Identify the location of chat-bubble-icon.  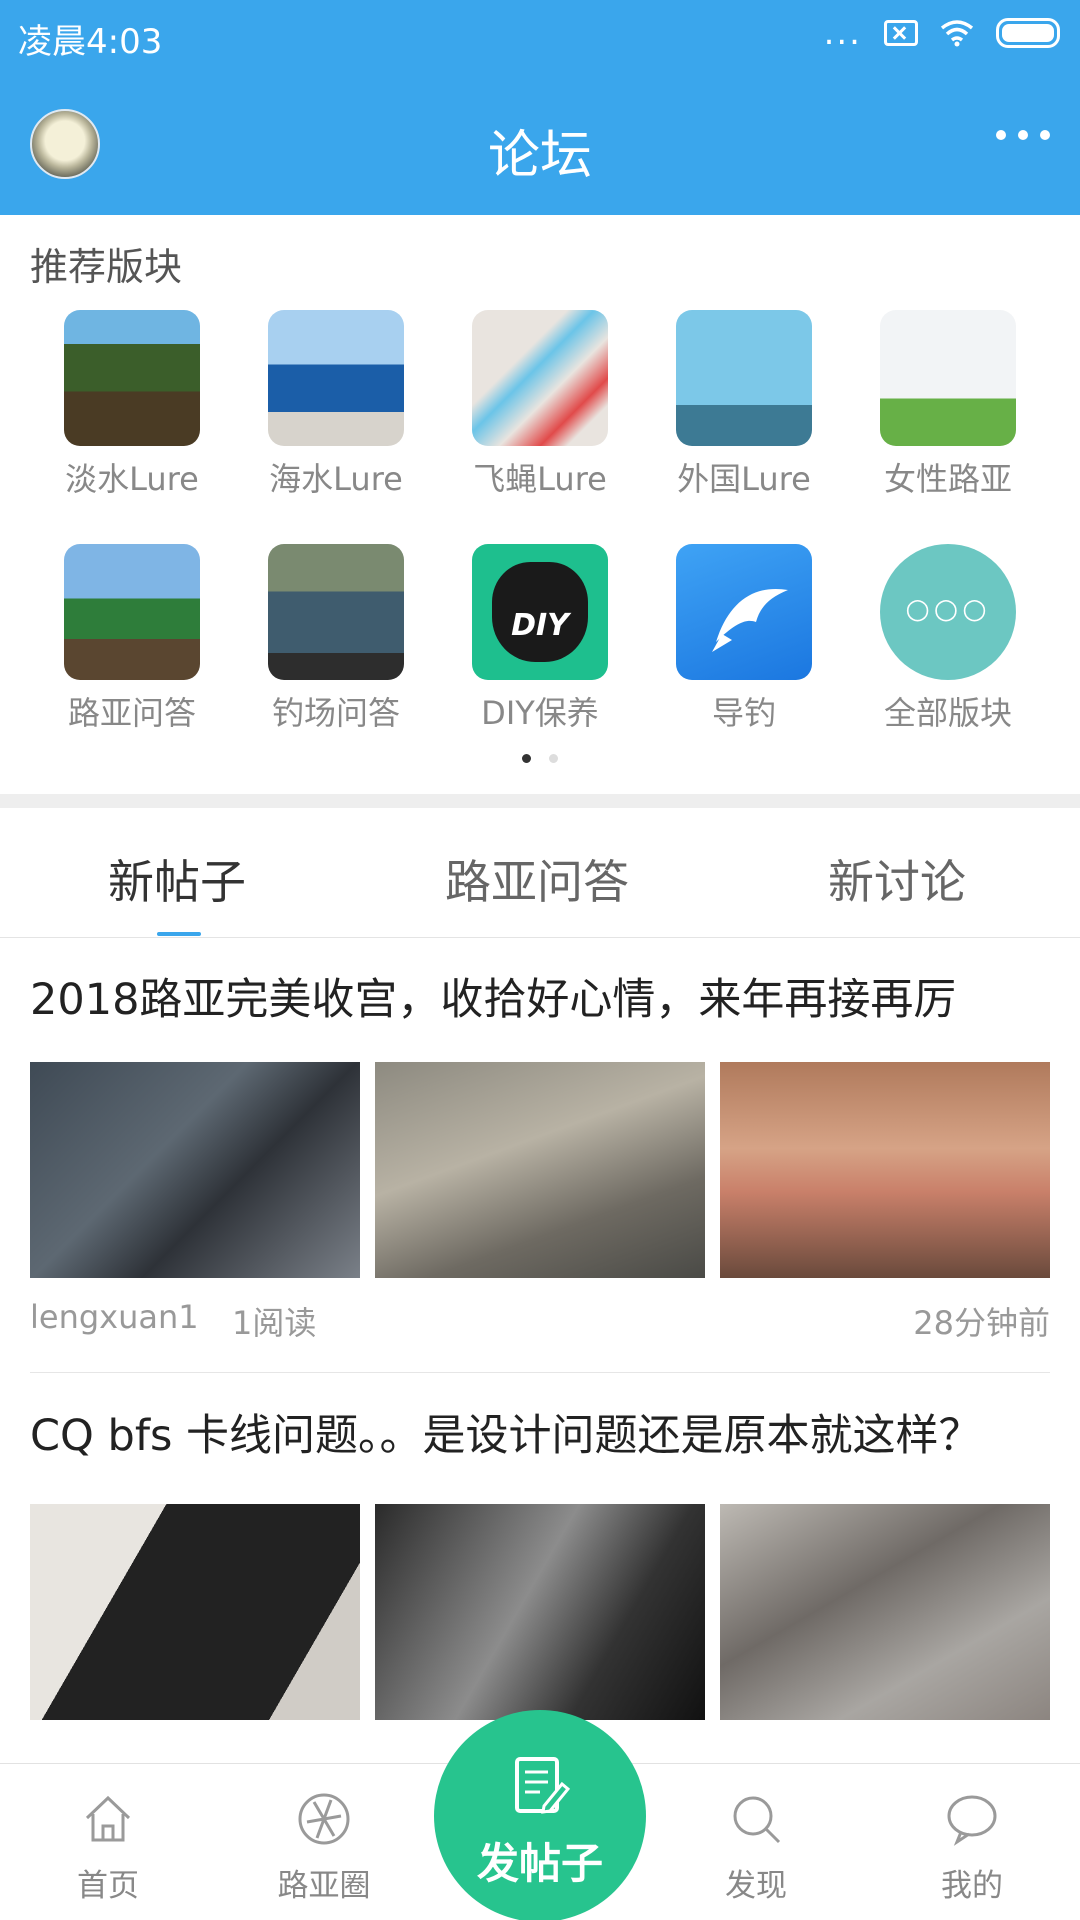
(972, 1819).